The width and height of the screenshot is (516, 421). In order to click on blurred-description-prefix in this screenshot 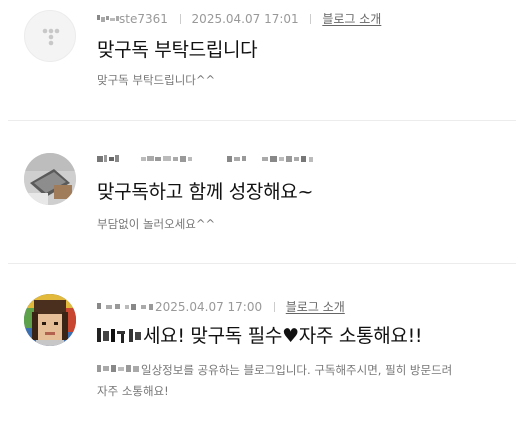, I will do `click(119, 370)`.